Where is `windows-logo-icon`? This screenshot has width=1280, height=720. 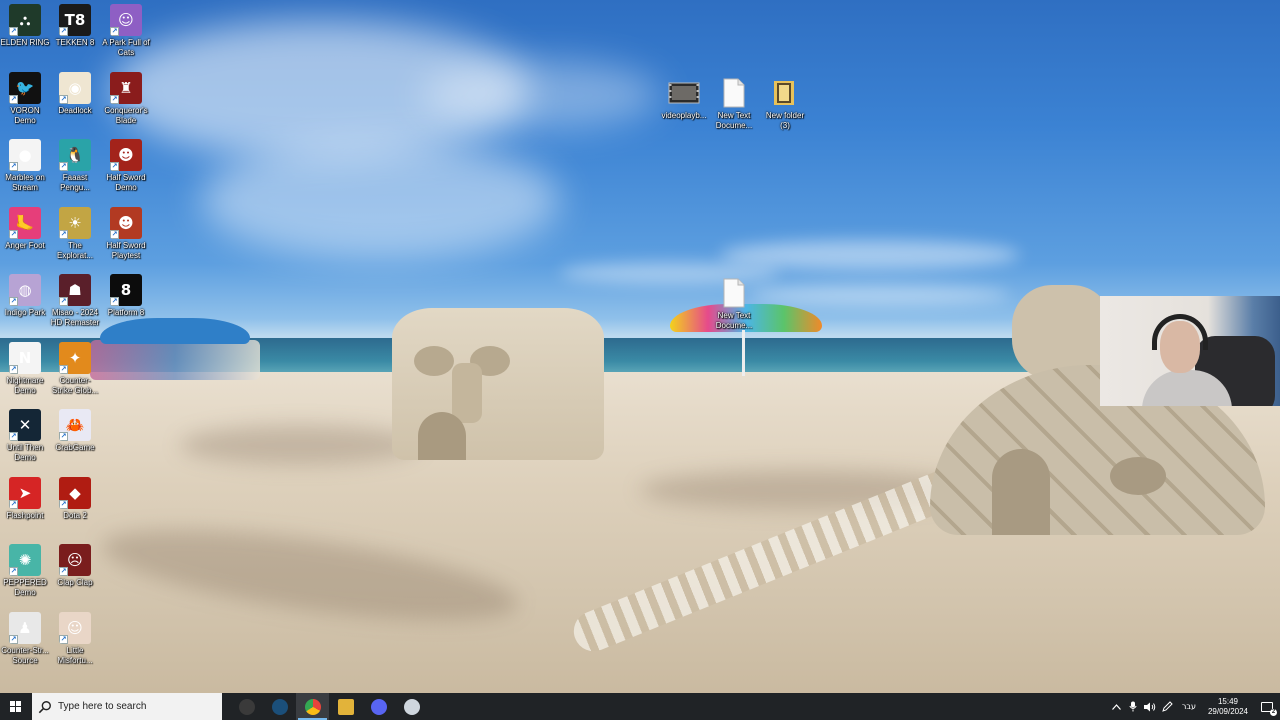 windows-logo-icon is located at coordinates (16, 706).